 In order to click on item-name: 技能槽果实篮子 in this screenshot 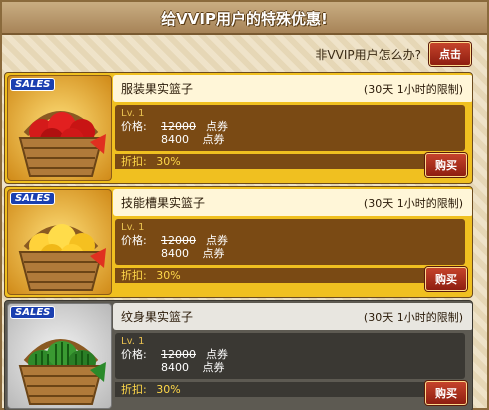, I will do `click(163, 203)`.